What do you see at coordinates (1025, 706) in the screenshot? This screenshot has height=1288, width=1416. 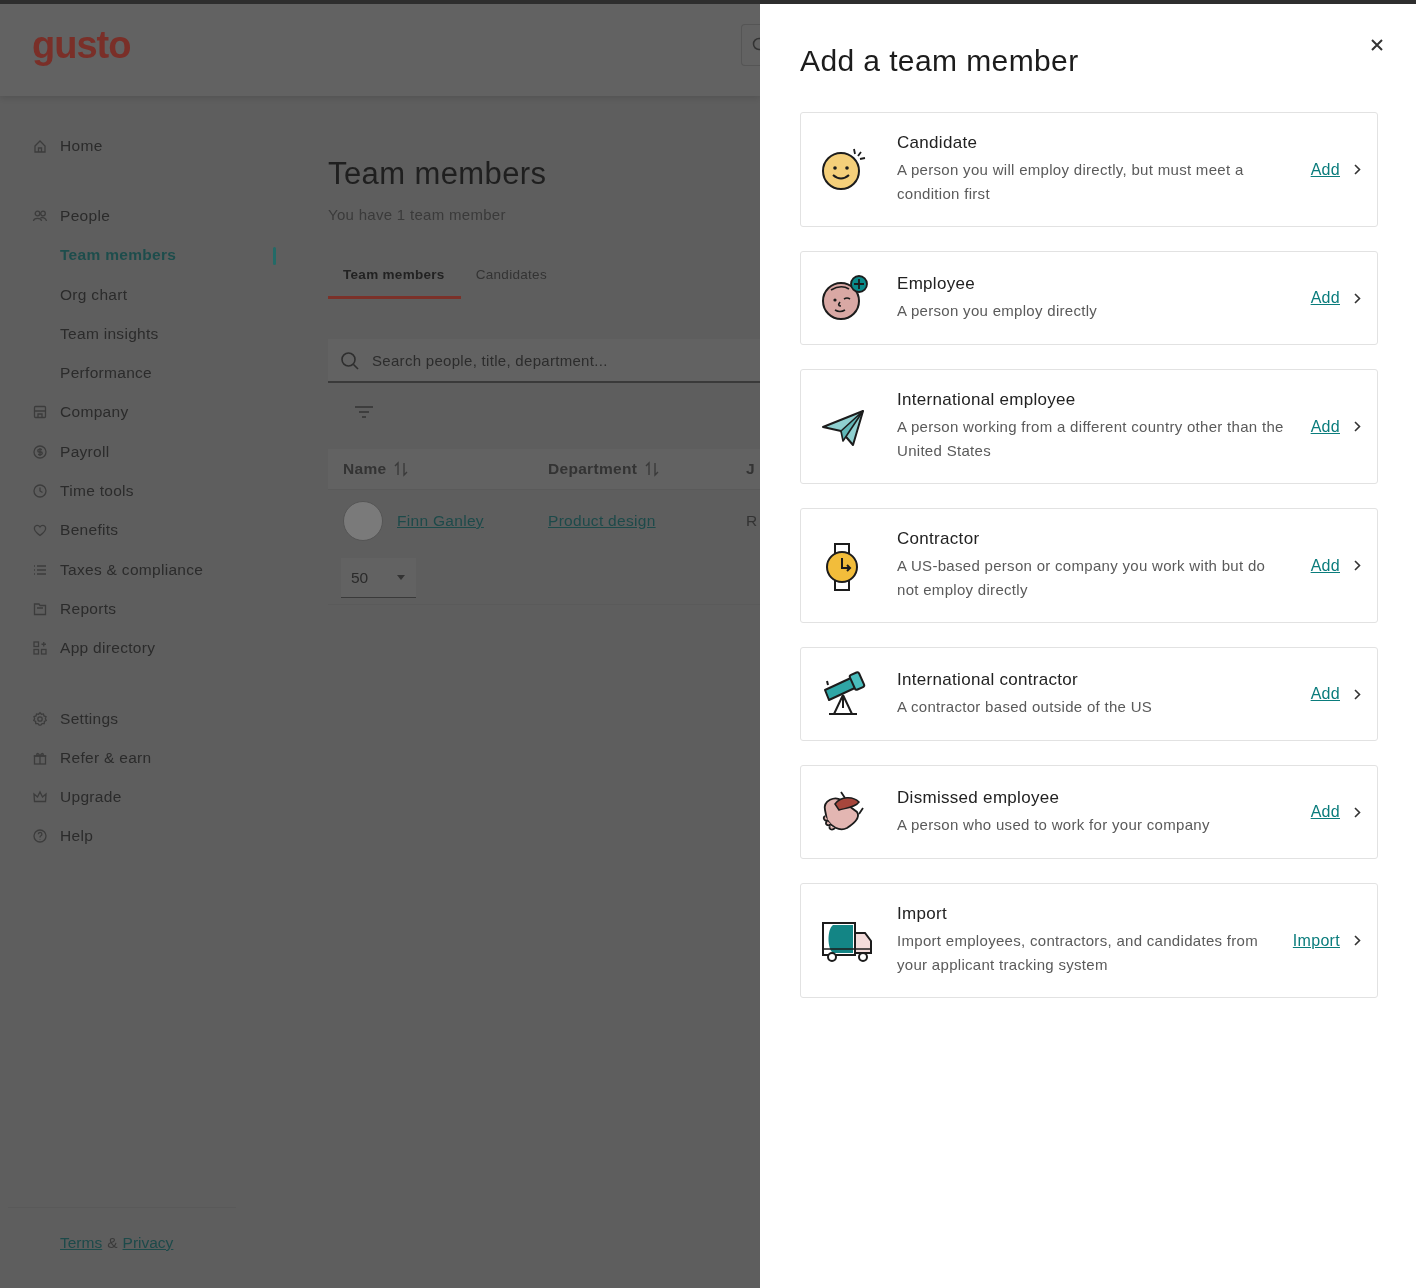 I see `option-description: A contractor based outside of the US` at bounding box center [1025, 706].